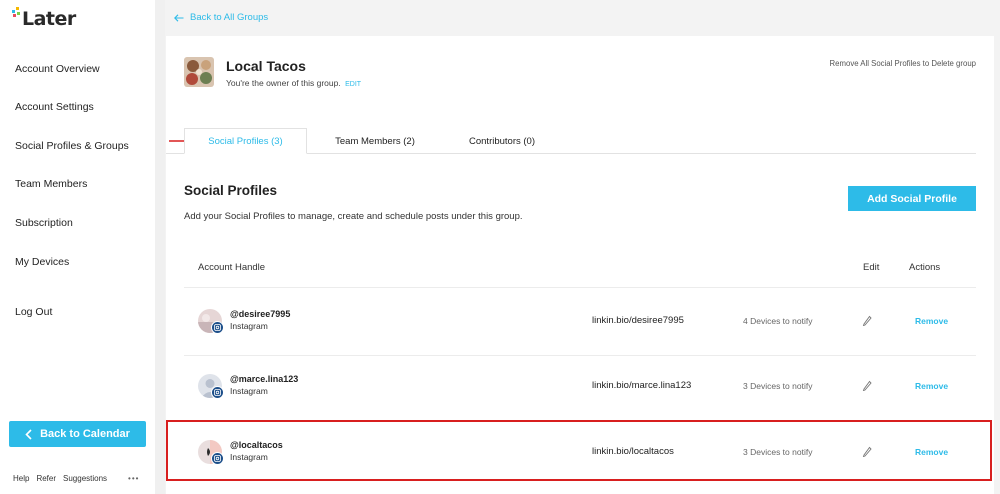 The height and width of the screenshot is (494, 1000). I want to click on suggestions-link: Suggestions, so click(85, 478).